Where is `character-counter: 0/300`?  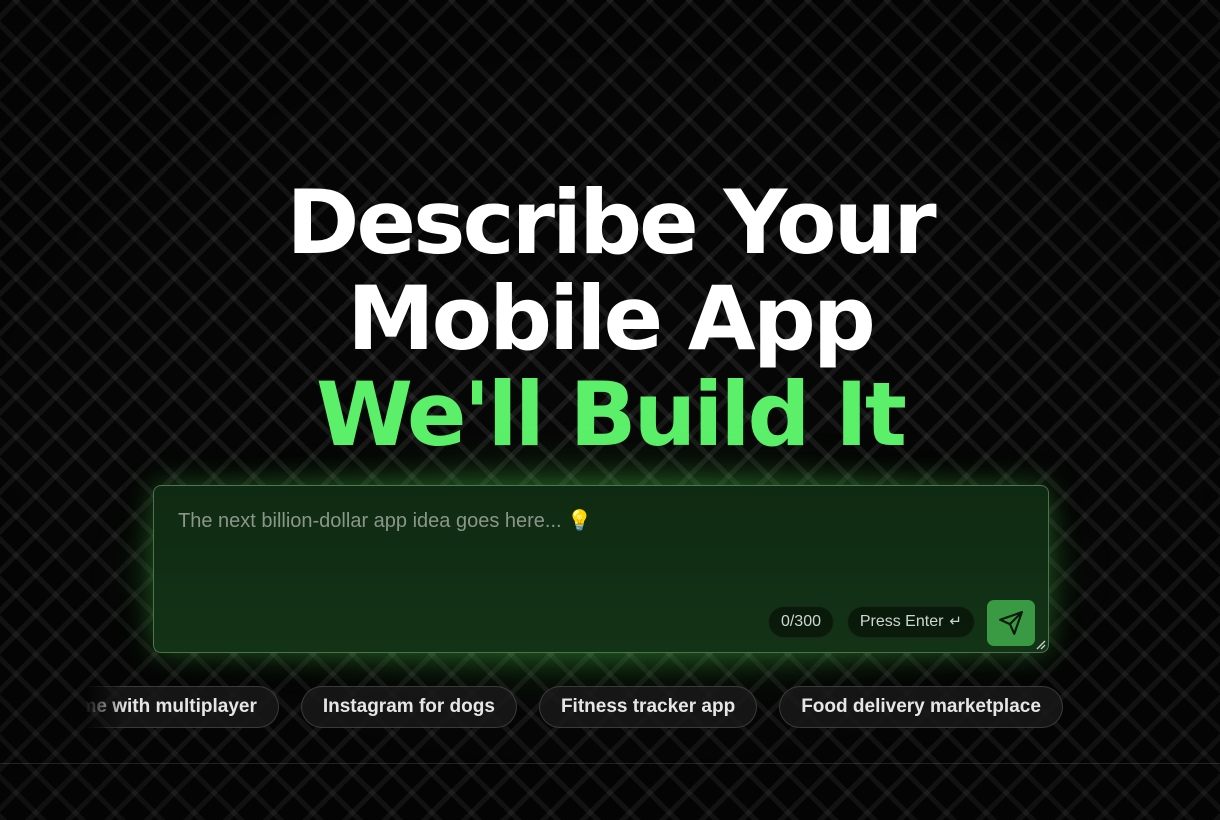 character-counter: 0/300 is located at coordinates (800, 622).